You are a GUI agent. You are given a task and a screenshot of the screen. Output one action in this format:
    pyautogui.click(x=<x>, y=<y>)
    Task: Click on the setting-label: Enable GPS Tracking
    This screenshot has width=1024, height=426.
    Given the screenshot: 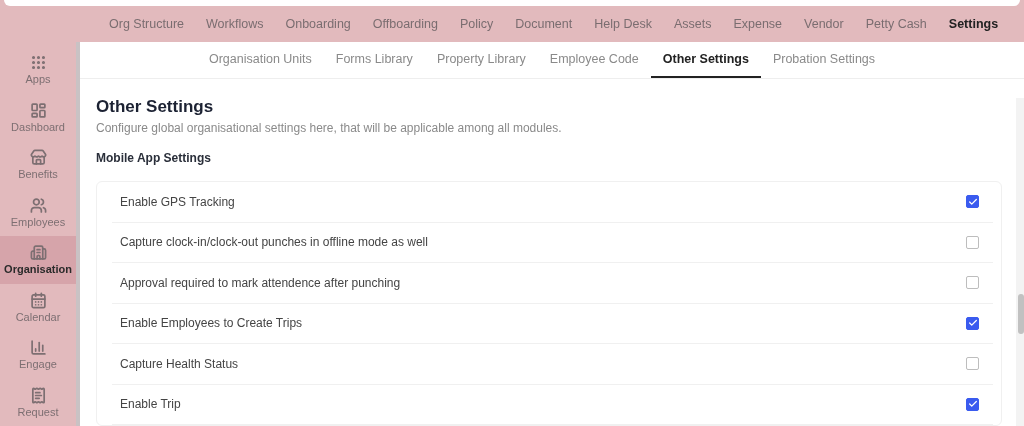 What is the action you would take?
    pyautogui.click(x=177, y=201)
    